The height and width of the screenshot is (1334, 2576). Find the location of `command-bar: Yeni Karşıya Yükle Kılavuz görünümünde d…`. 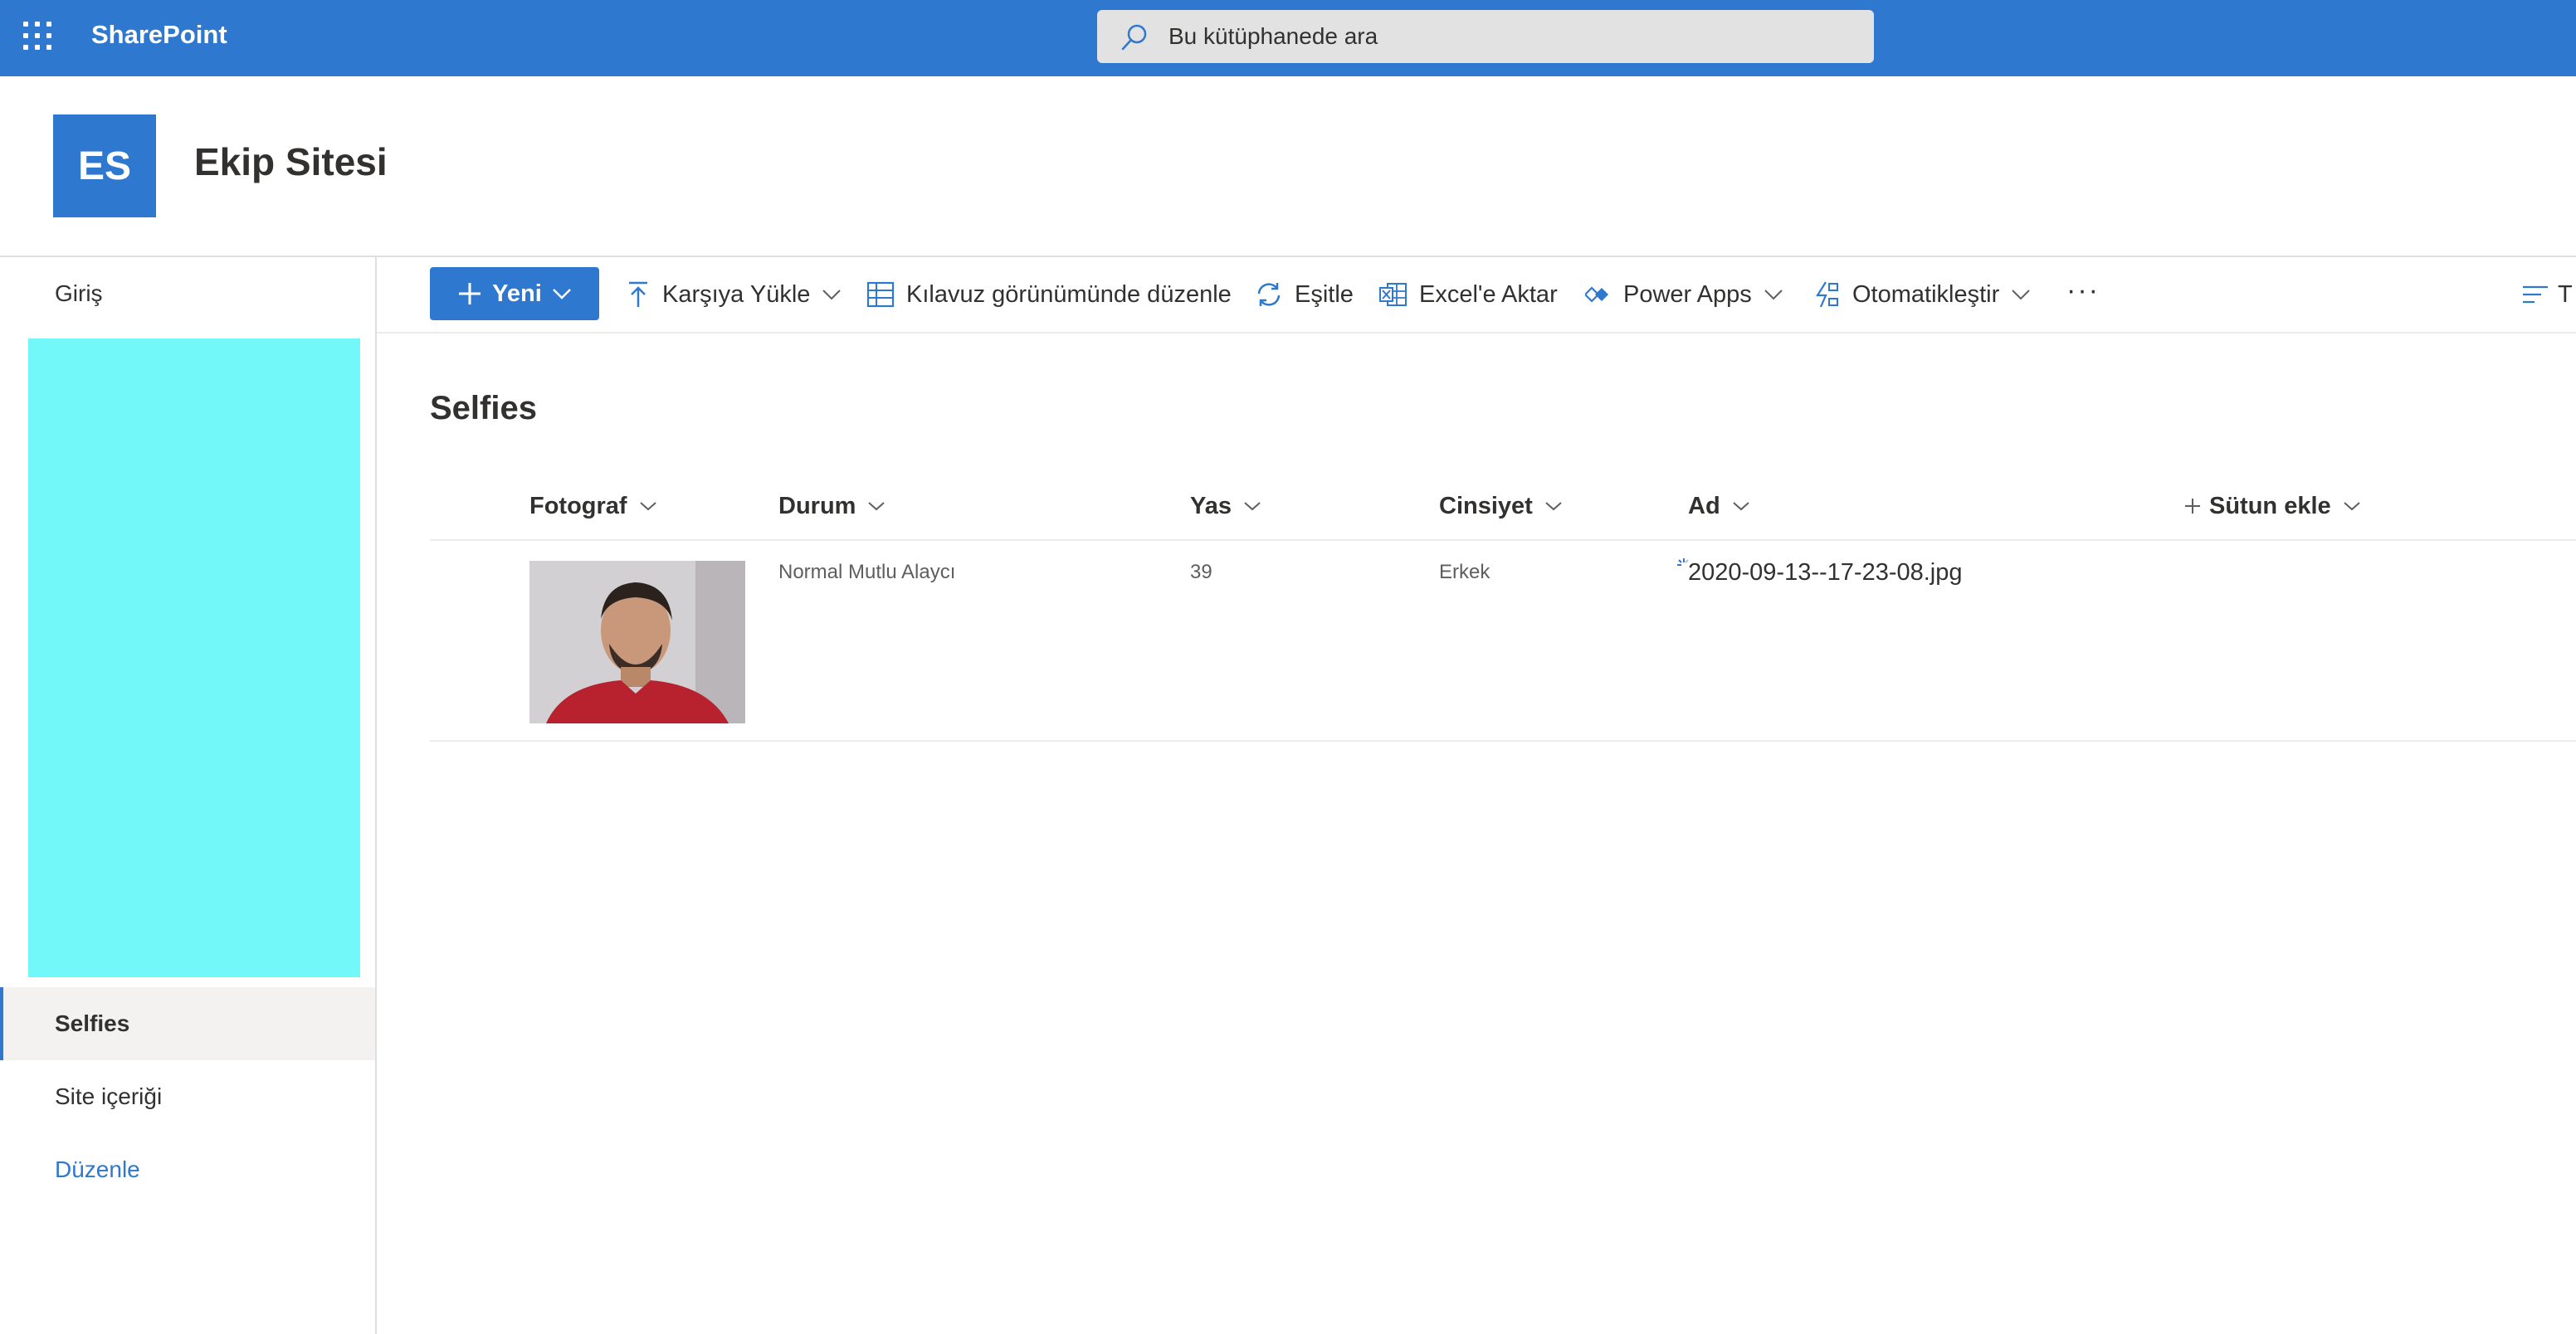

command-bar: Yeni Karşıya Yükle Kılavuz görünümünde d… is located at coordinates (1476, 295).